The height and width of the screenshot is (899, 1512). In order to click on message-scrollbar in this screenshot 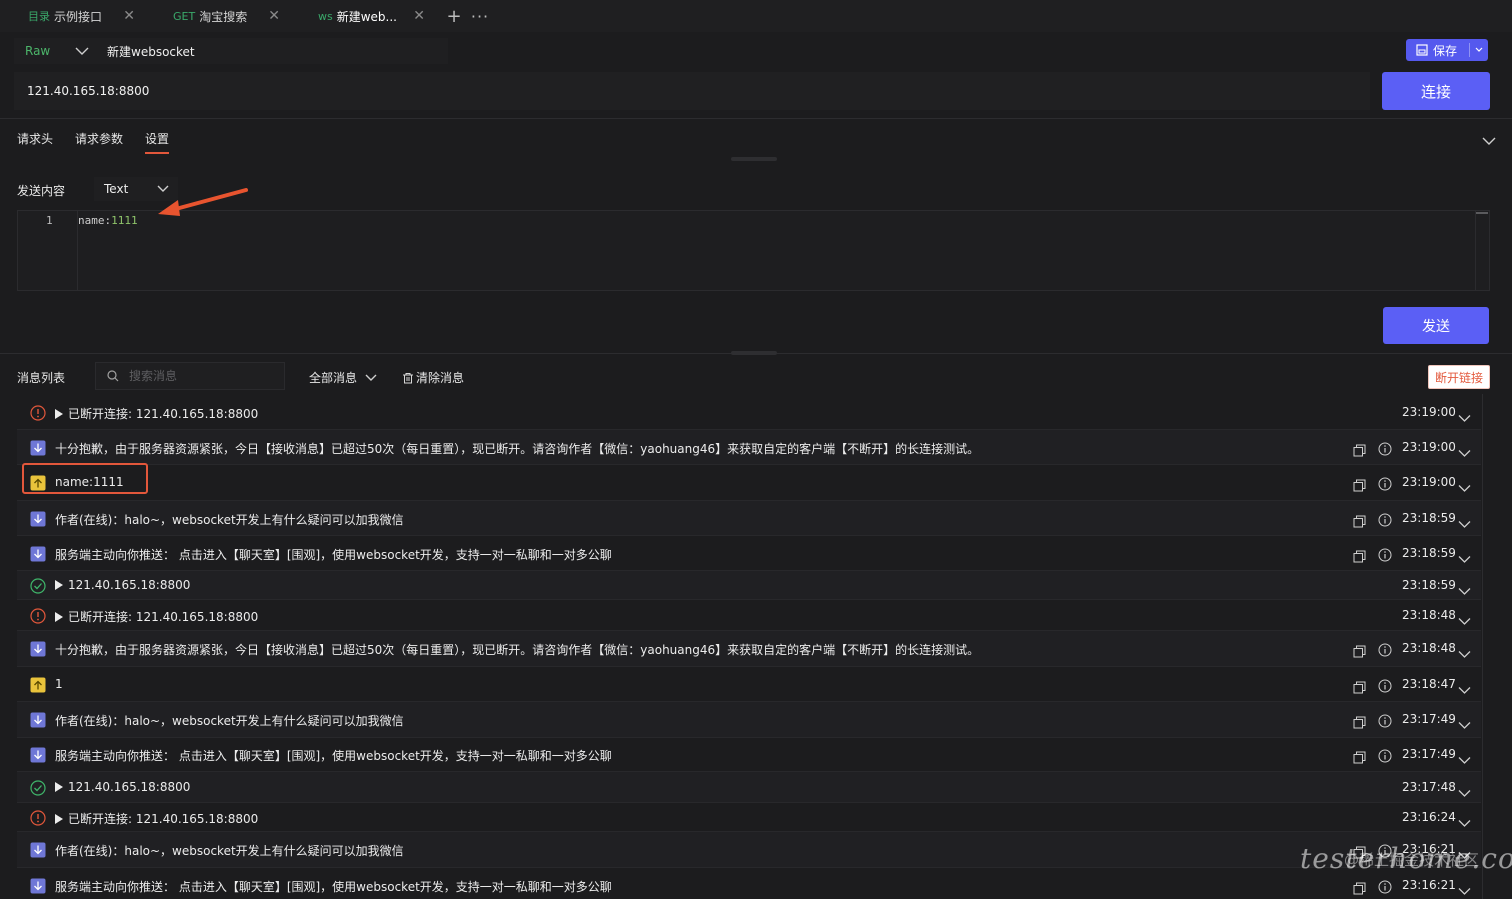, I will do `click(1486, 646)`.